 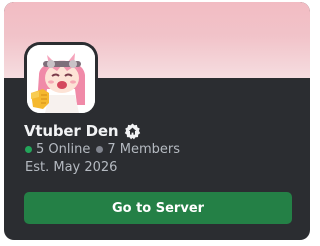 What do you see at coordinates (158, 208) in the screenshot?
I see `go-to-server-button: Go to Server` at bounding box center [158, 208].